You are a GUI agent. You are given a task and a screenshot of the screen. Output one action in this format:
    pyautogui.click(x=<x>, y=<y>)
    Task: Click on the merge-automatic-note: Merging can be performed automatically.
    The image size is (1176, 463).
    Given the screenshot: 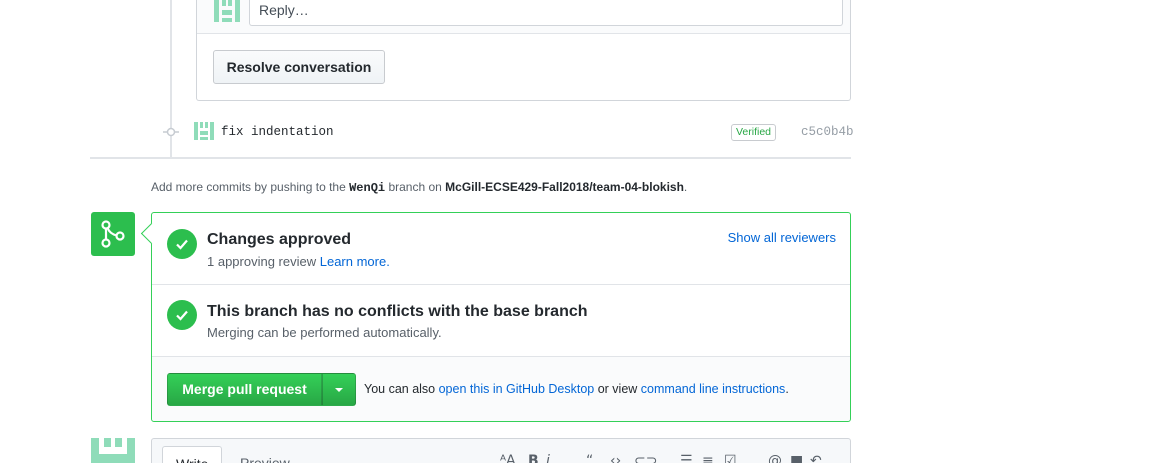 What is the action you would take?
    pyautogui.click(x=324, y=332)
    